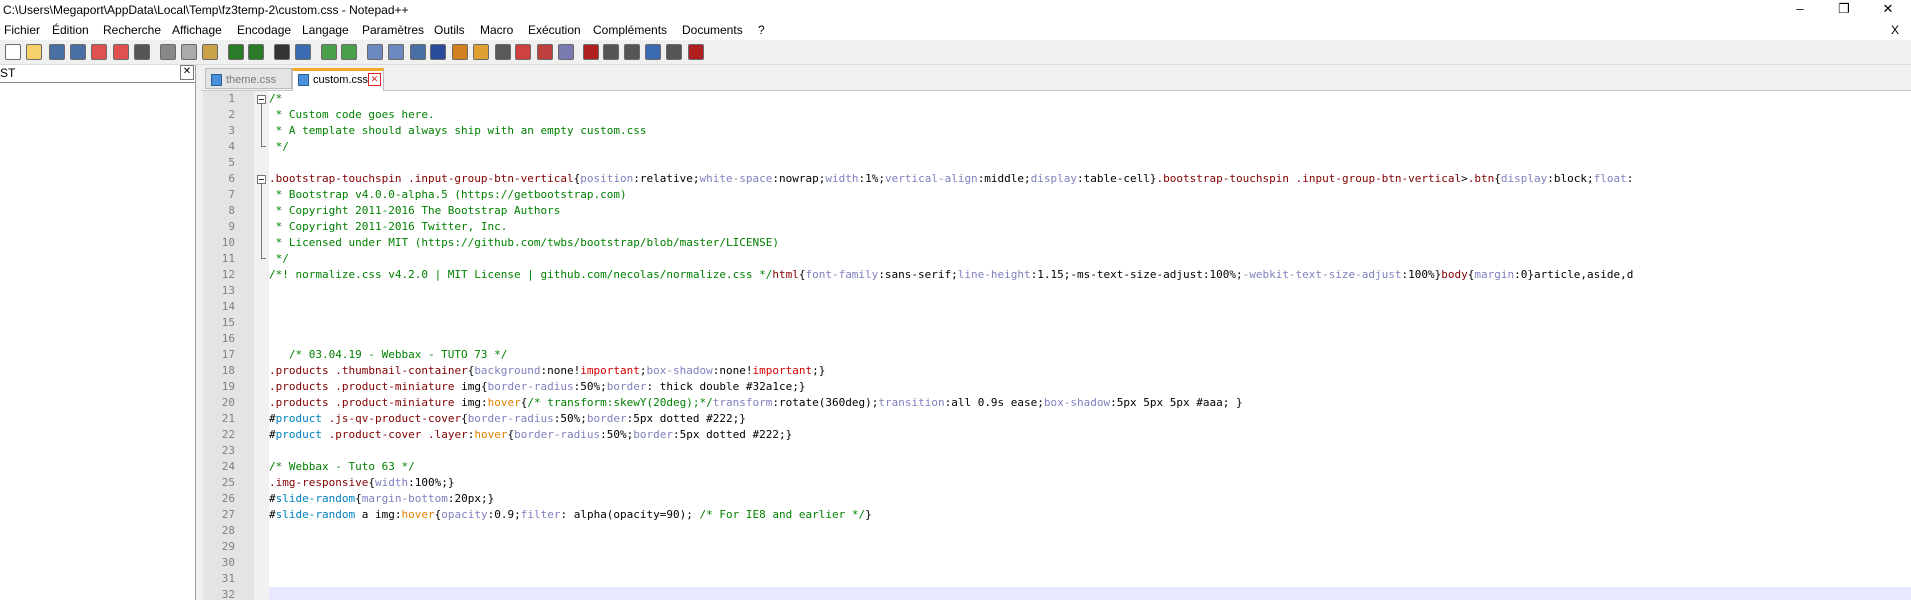  Describe the element at coordinates (388, 226) in the screenshot. I see `code-token: * Copyright 2011-2016 Twitter, Inc.` at that location.